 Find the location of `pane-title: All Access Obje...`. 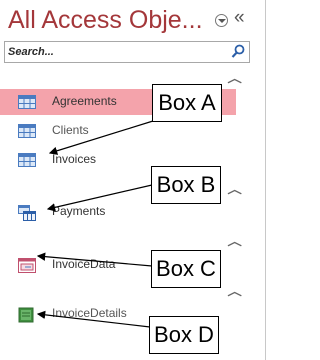

pane-title: All Access Obje... is located at coordinates (105, 20).